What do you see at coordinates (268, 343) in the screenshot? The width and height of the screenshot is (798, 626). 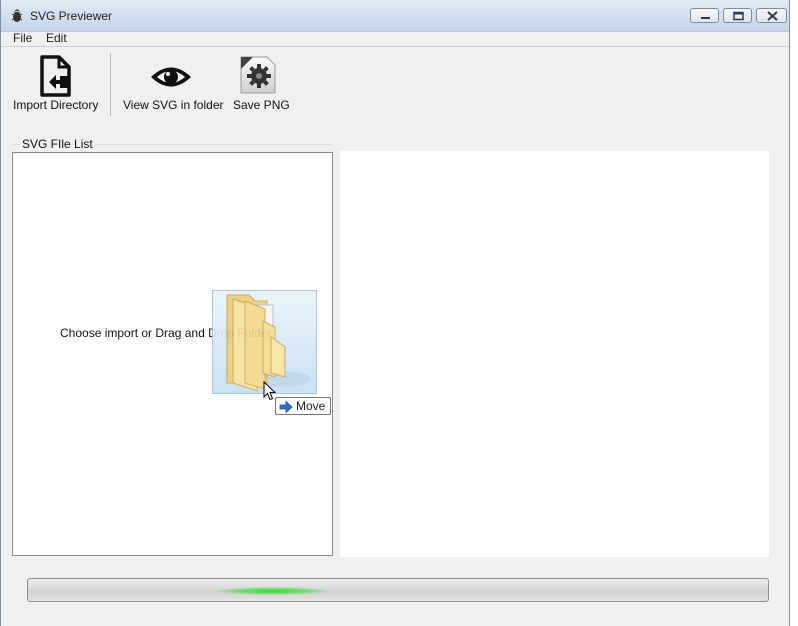 I see `folder-icon` at bounding box center [268, 343].